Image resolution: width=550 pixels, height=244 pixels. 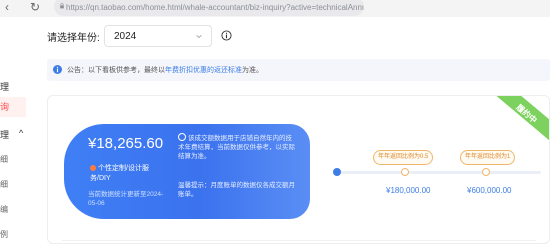 What do you see at coordinates (126, 143) in the screenshot?
I see `sales-amount: ¥18,265.60` at bounding box center [126, 143].